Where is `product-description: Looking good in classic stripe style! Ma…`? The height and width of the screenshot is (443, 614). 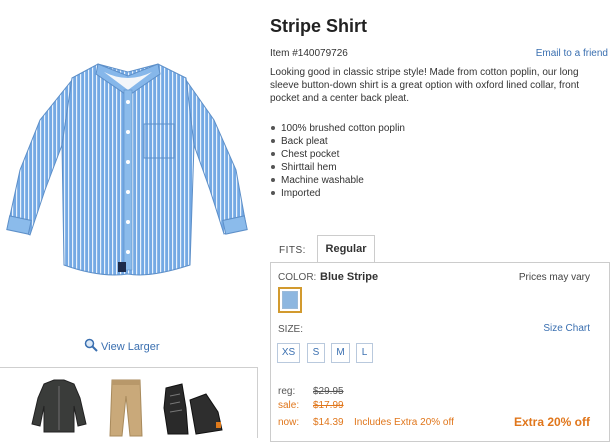 product-description: Looking good in classic stripe style! Ma… is located at coordinates (425, 85).